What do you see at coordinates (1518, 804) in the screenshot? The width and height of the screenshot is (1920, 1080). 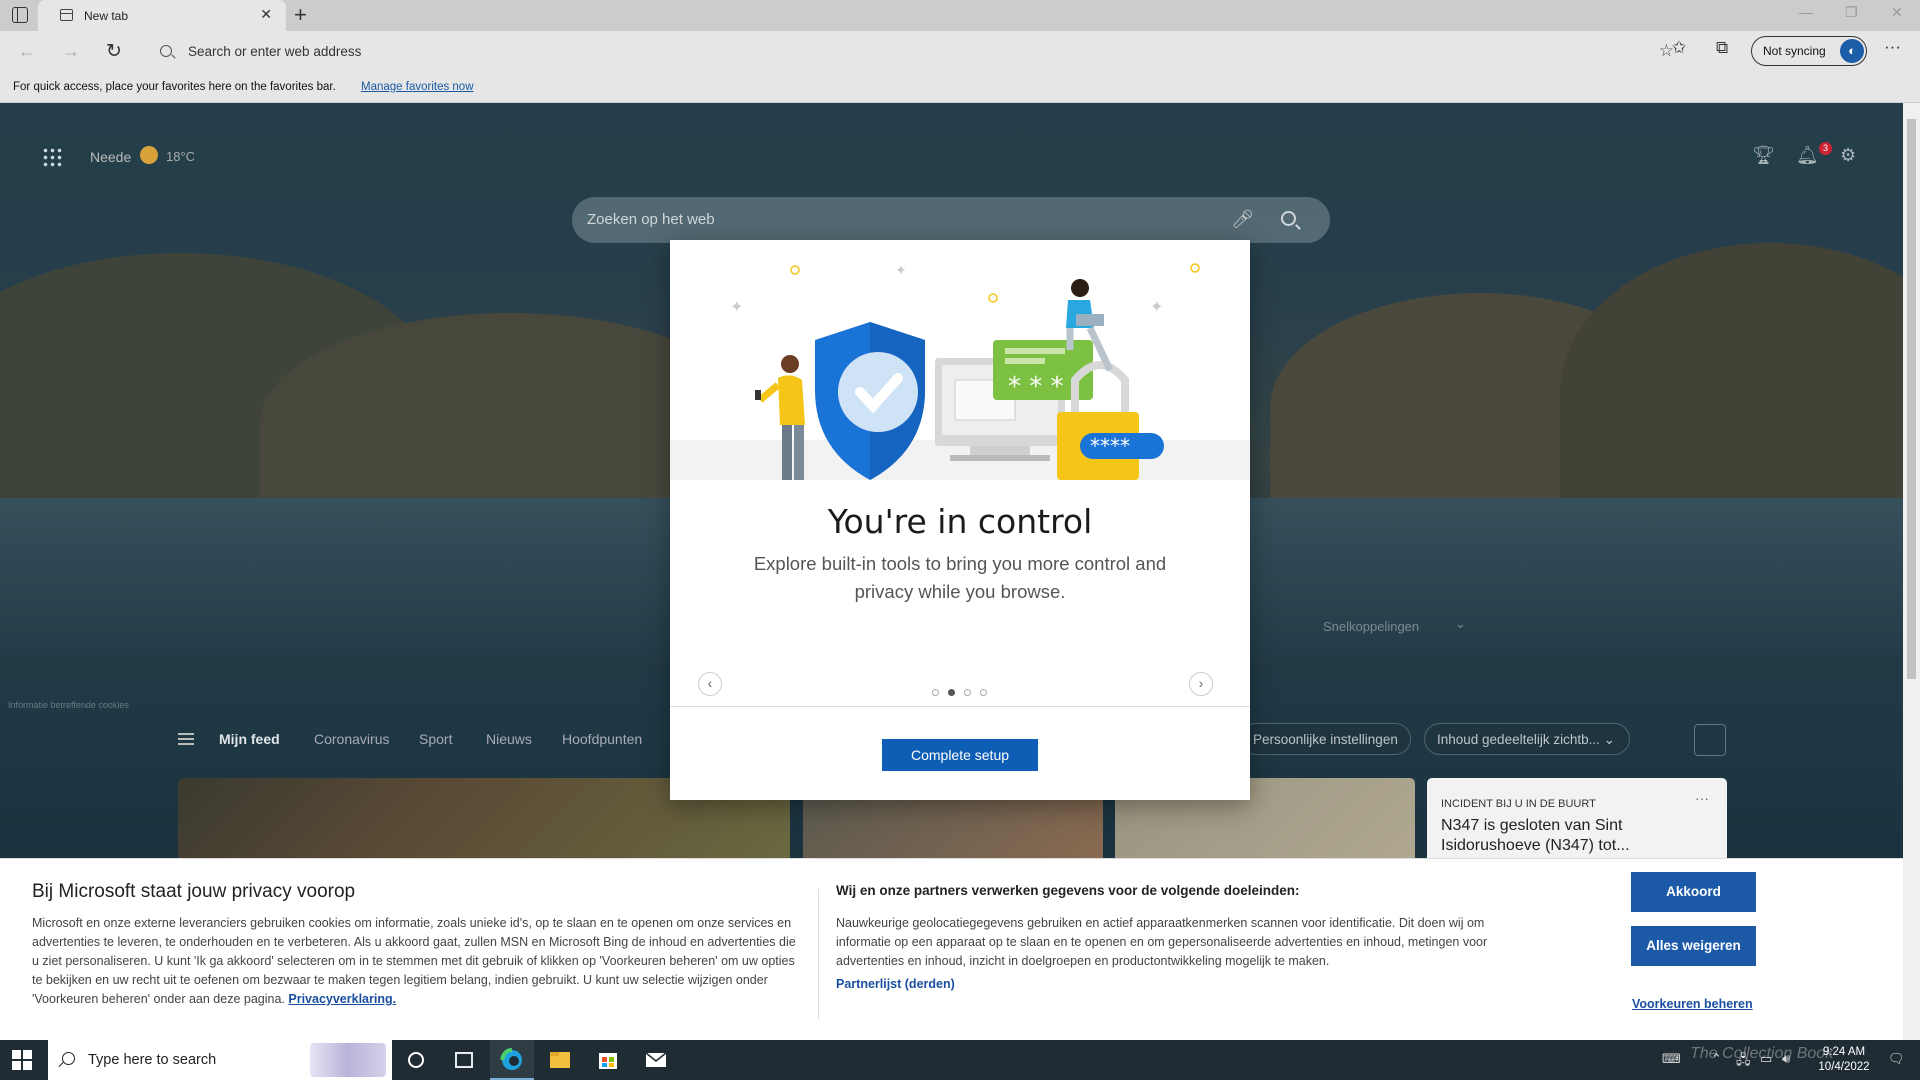 I see `news-card-category: INCIDENT BIJ U IN DE BUURT` at bounding box center [1518, 804].